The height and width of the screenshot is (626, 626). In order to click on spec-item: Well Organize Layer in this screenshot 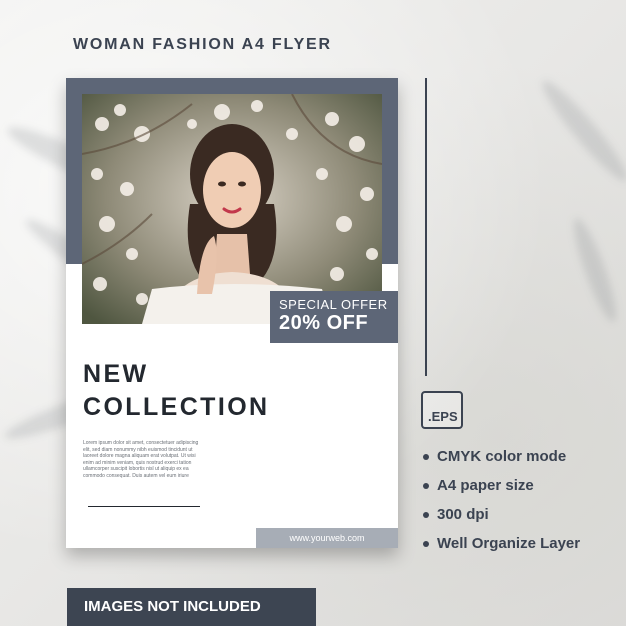, I will do `click(501, 543)`.